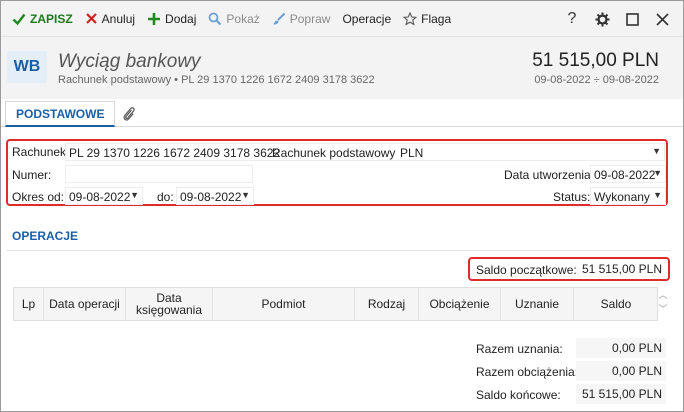  Describe the element at coordinates (29, 304) in the screenshot. I see `column-header-lp: Lp` at that location.